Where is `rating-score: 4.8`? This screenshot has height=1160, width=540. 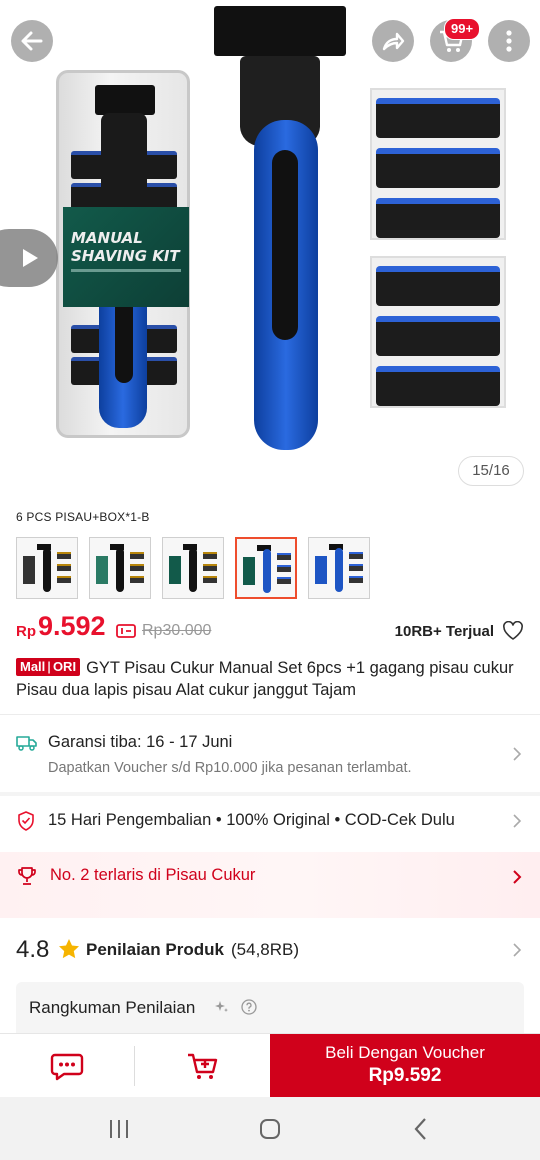
rating-score: 4.8 is located at coordinates (33, 949).